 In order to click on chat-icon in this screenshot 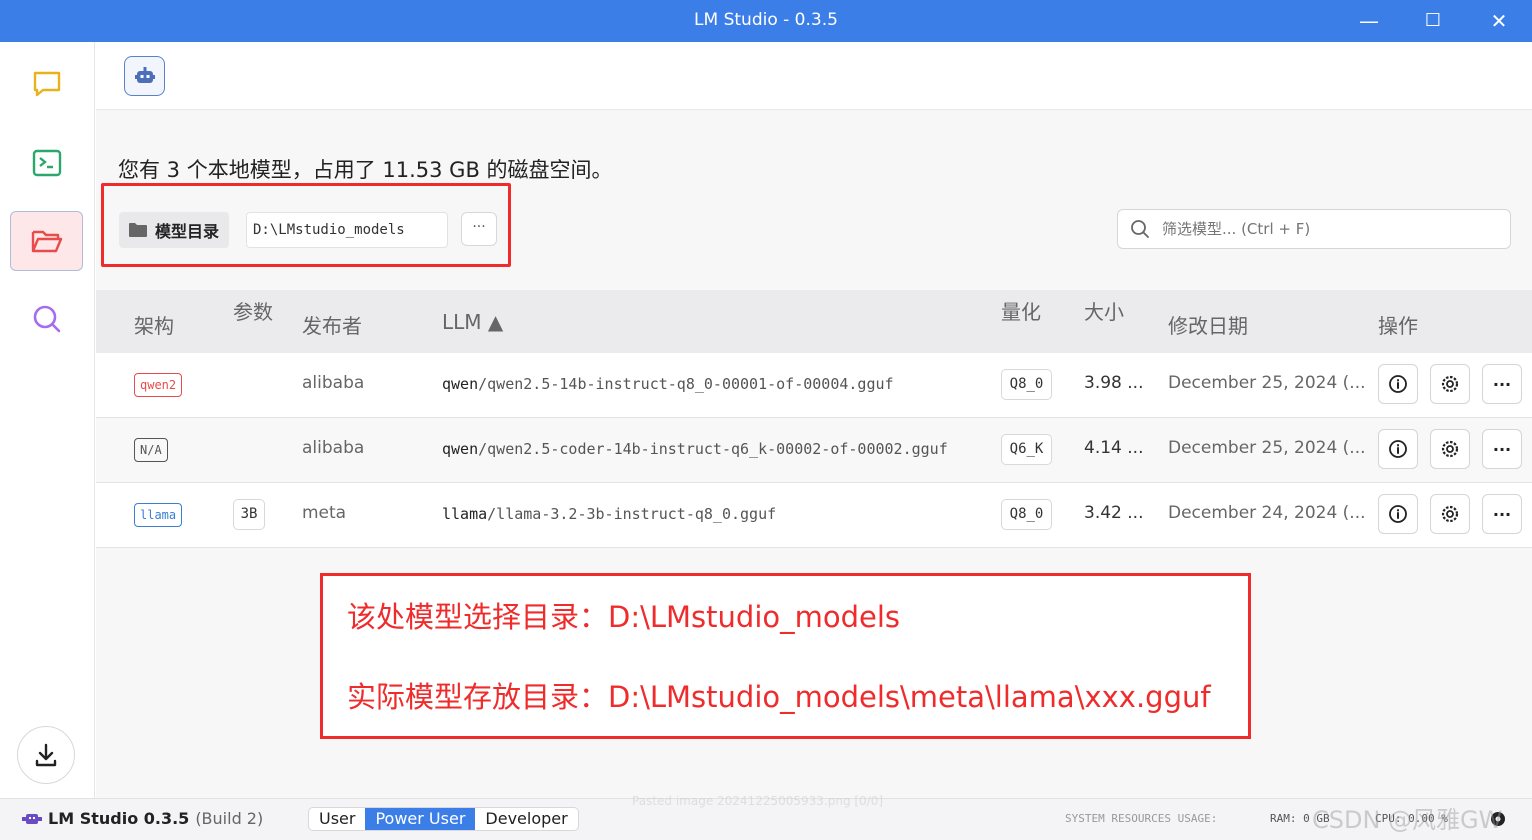, I will do `click(46, 84)`.